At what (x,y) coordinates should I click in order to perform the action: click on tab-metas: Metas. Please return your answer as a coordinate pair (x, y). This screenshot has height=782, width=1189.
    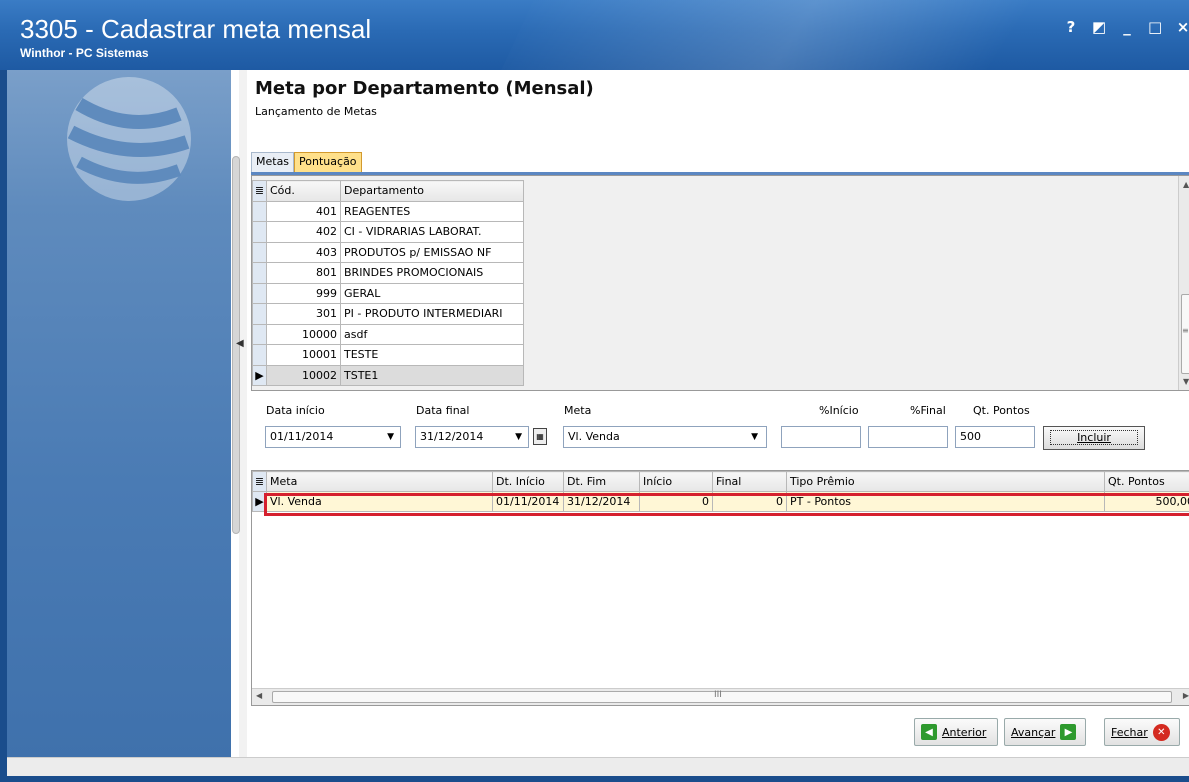
    Looking at the image, I should click on (273, 162).